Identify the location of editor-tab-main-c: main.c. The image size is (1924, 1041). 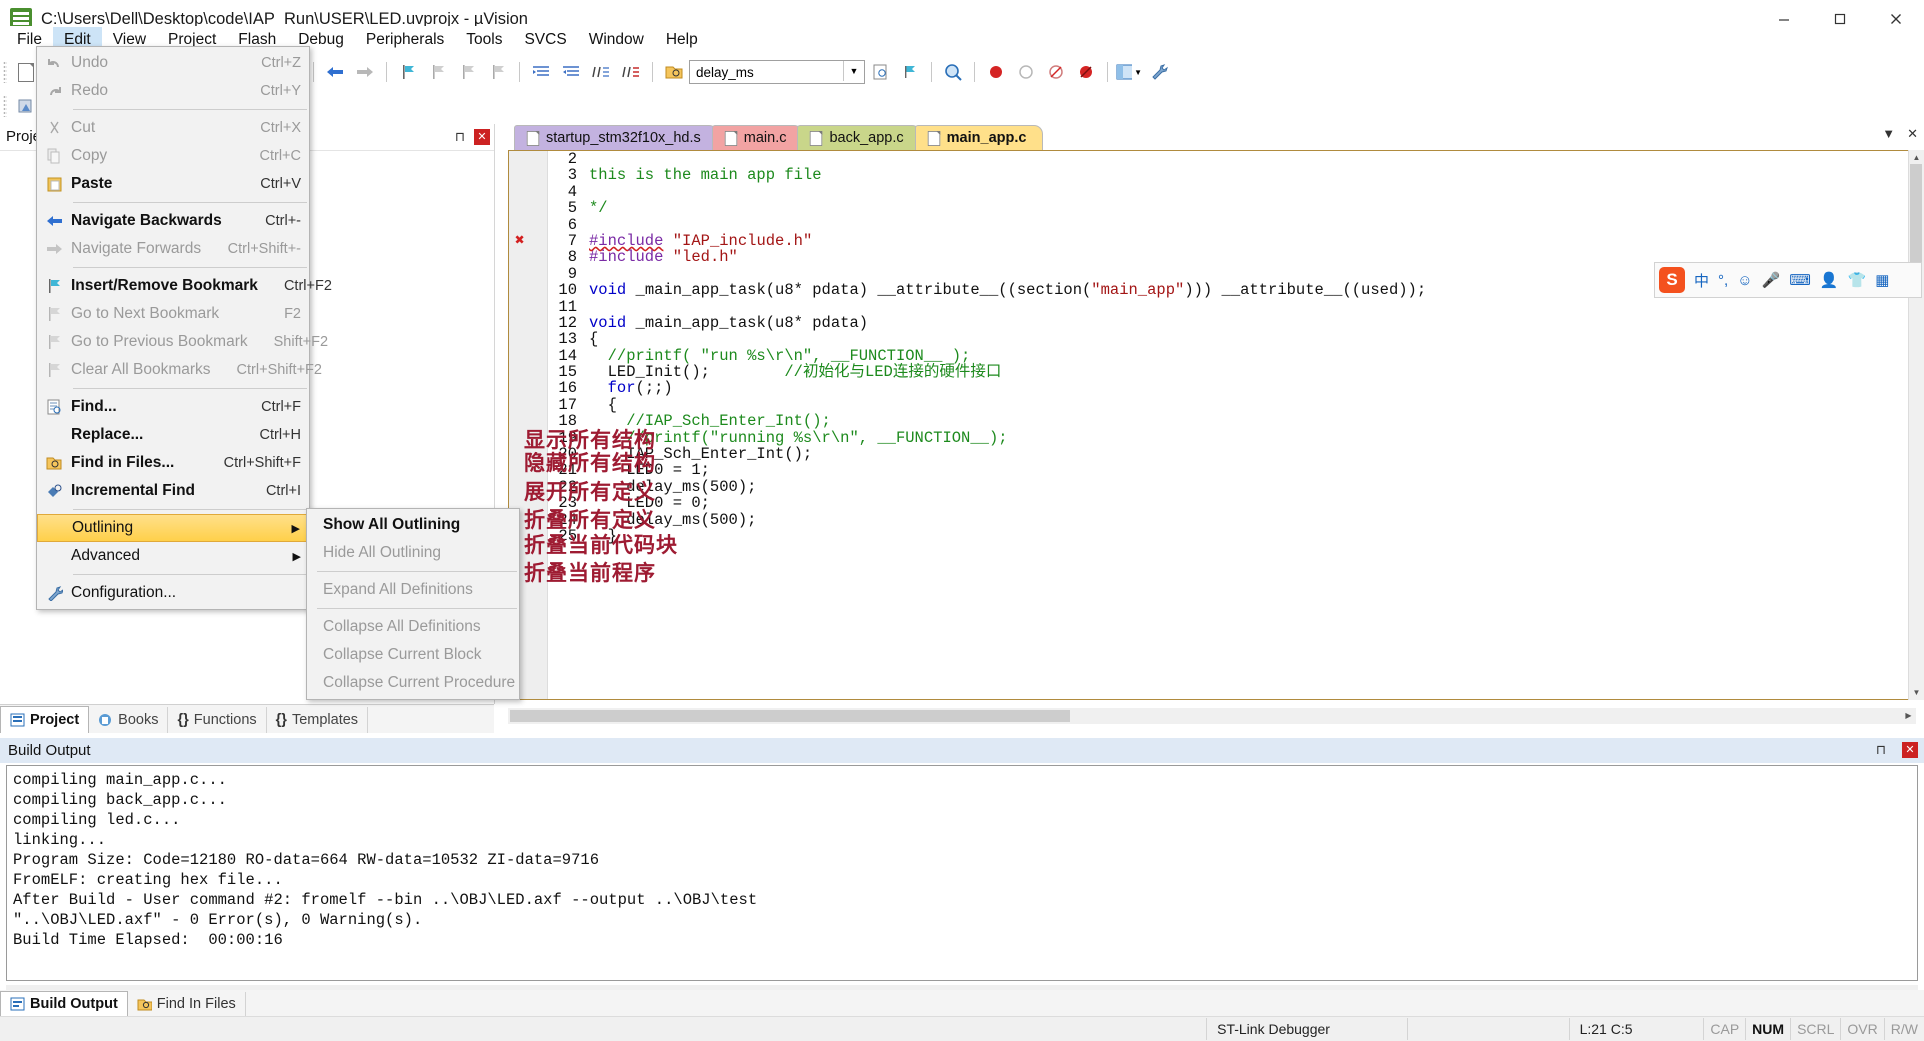
(757, 137).